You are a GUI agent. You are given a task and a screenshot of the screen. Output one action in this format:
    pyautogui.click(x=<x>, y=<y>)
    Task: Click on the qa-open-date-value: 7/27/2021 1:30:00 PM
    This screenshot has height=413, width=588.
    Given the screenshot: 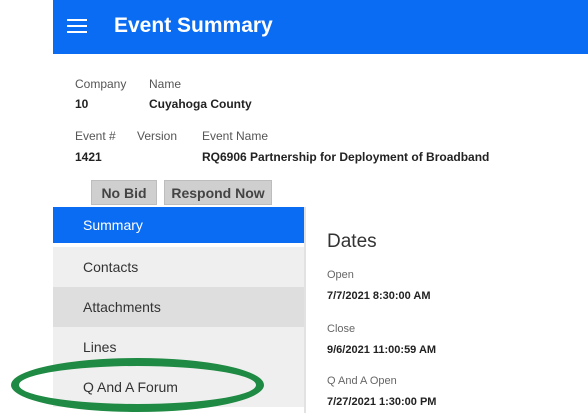 What is the action you would take?
    pyautogui.click(x=382, y=402)
    